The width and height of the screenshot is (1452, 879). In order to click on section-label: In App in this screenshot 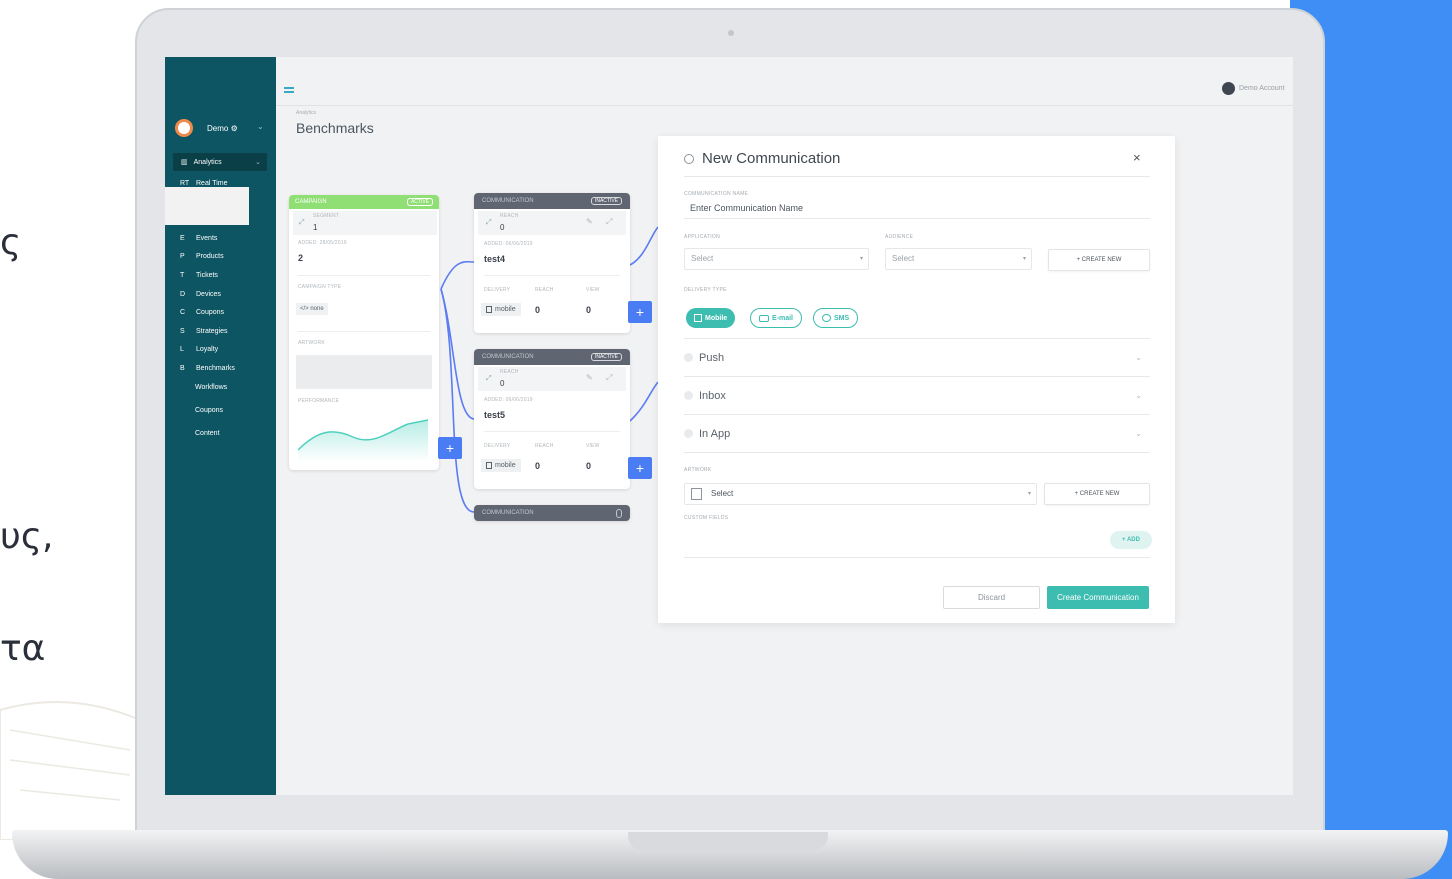, I will do `click(715, 433)`.